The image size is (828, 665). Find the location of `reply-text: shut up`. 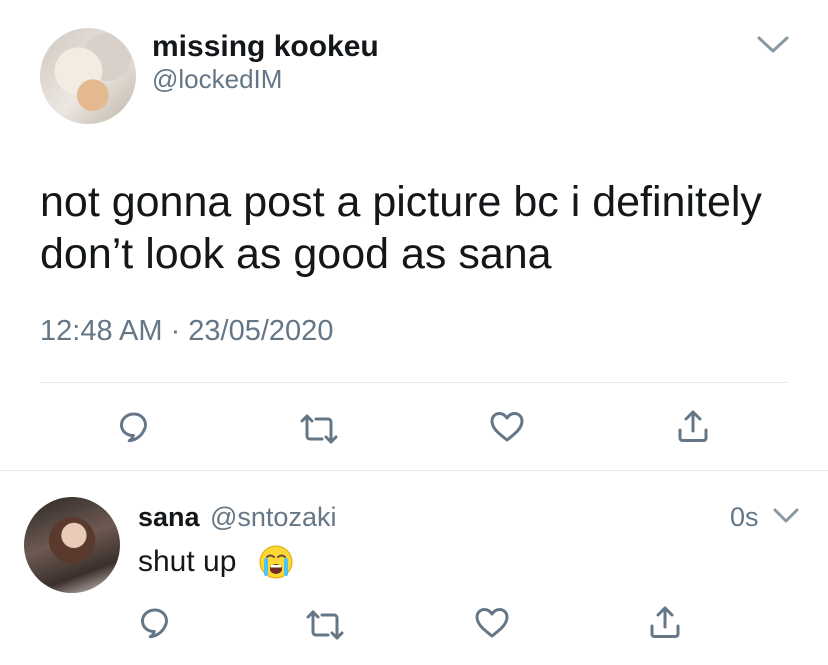

reply-text: shut up is located at coordinates (187, 561).